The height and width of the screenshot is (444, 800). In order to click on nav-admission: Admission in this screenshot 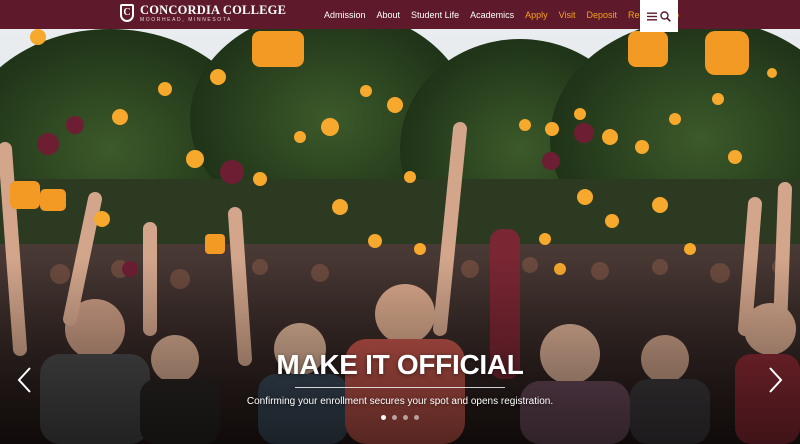, I will do `click(345, 15)`.